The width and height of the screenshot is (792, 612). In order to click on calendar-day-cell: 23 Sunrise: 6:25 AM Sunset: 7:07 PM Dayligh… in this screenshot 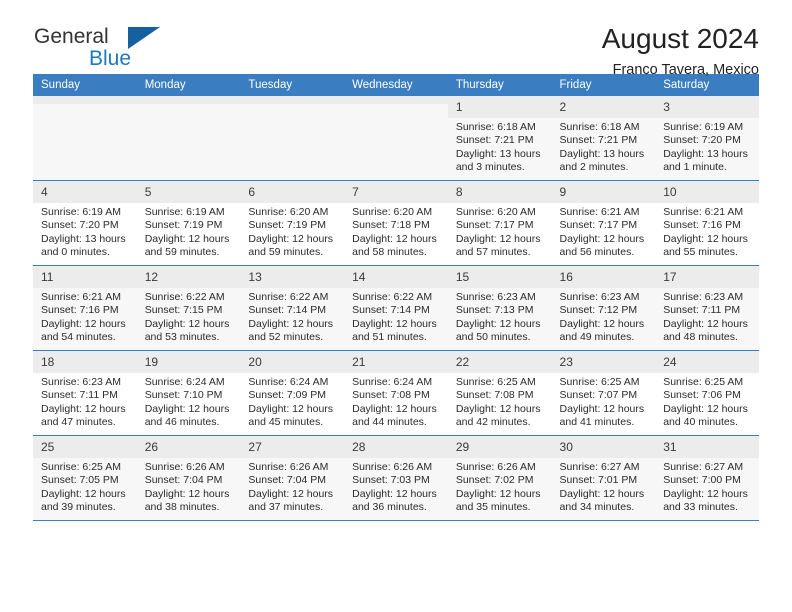, I will do `click(603, 393)`.